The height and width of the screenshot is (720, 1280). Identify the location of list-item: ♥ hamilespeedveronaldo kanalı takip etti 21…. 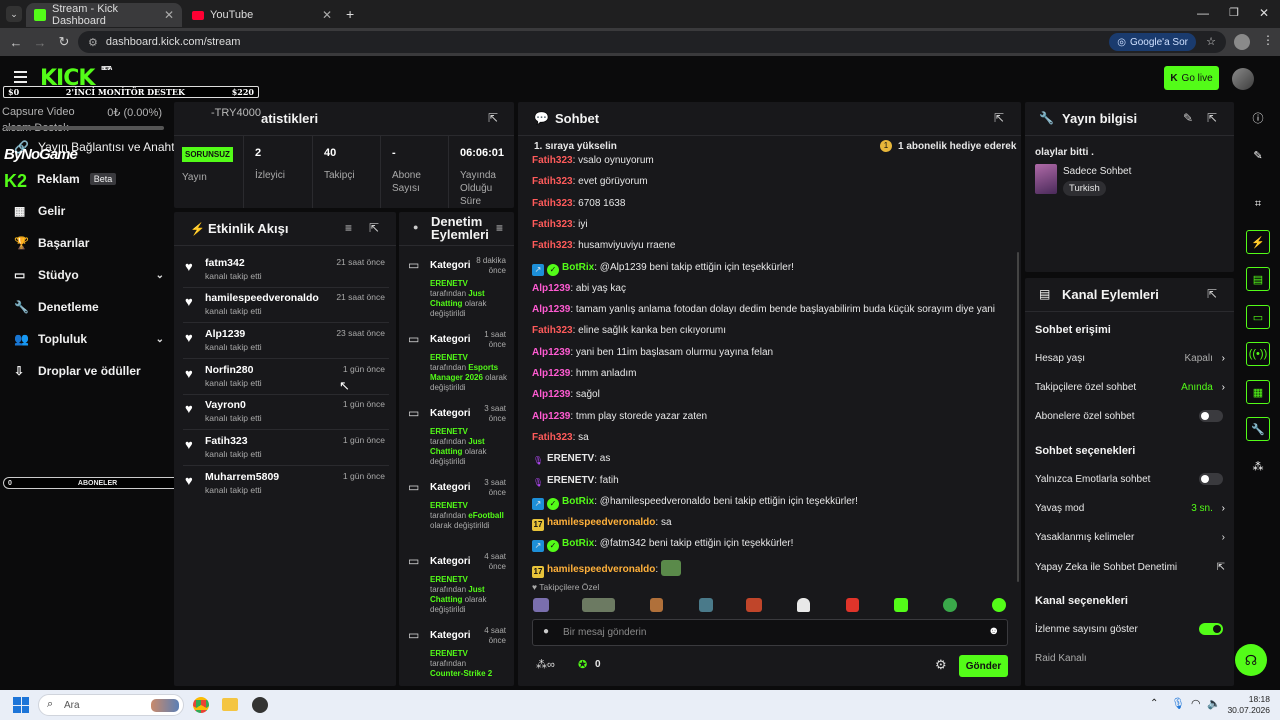
(286, 305).